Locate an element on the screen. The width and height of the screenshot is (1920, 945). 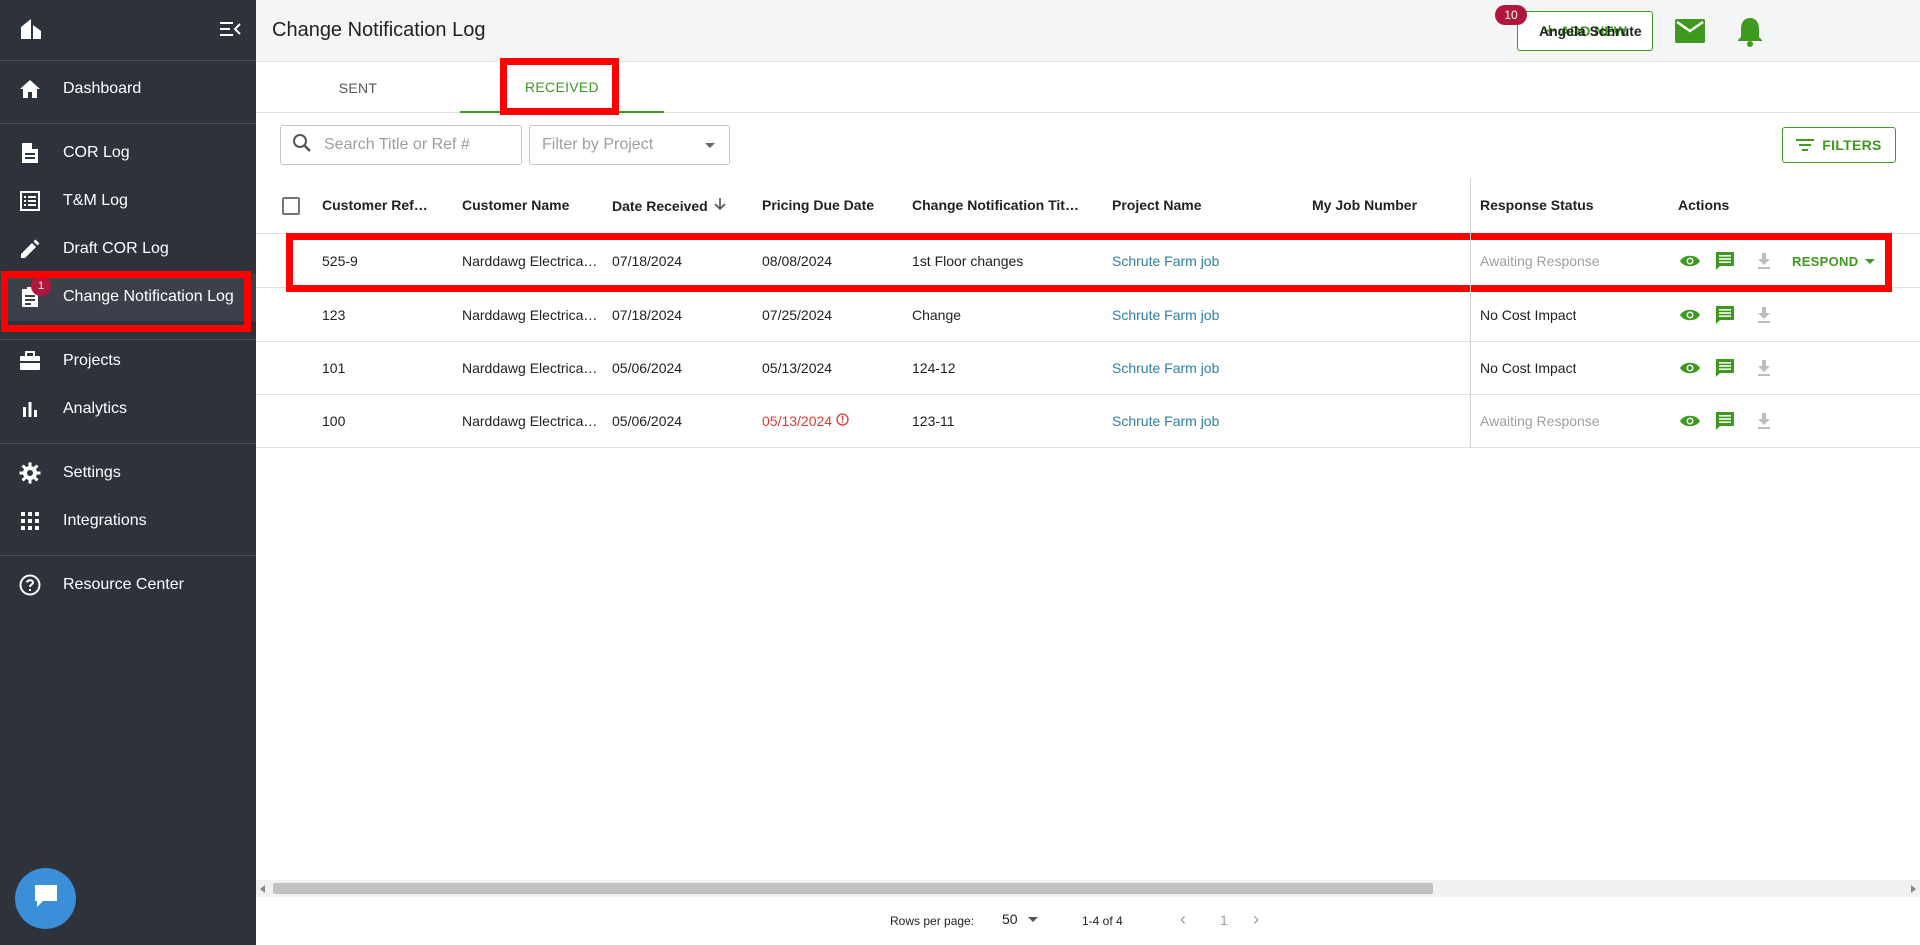
sidebar-item-settings: Settings is located at coordinates (128, 473).